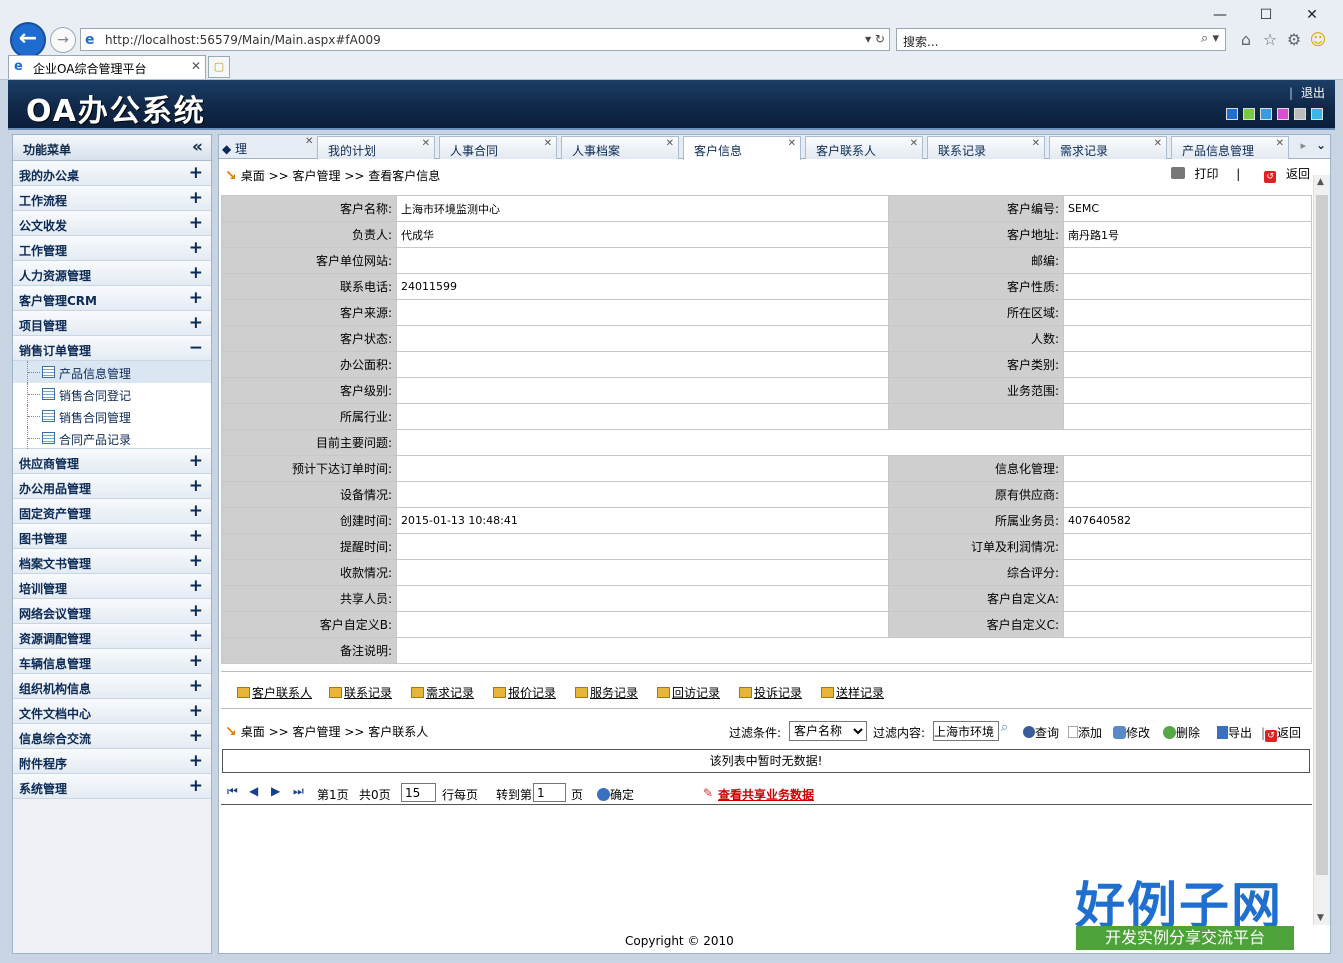 The image size is (1343, 963). Describe the element at coordinates (28, 40) in the screenshot. I see `back-arrow-icon: ←` at that location.